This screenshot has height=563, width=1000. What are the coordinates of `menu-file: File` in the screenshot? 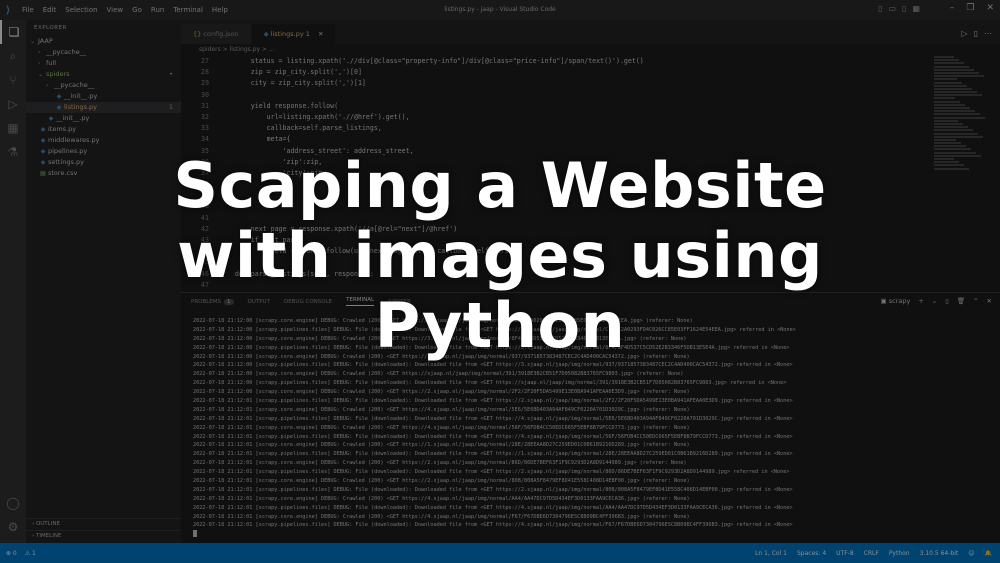 It's located at (28, 10).